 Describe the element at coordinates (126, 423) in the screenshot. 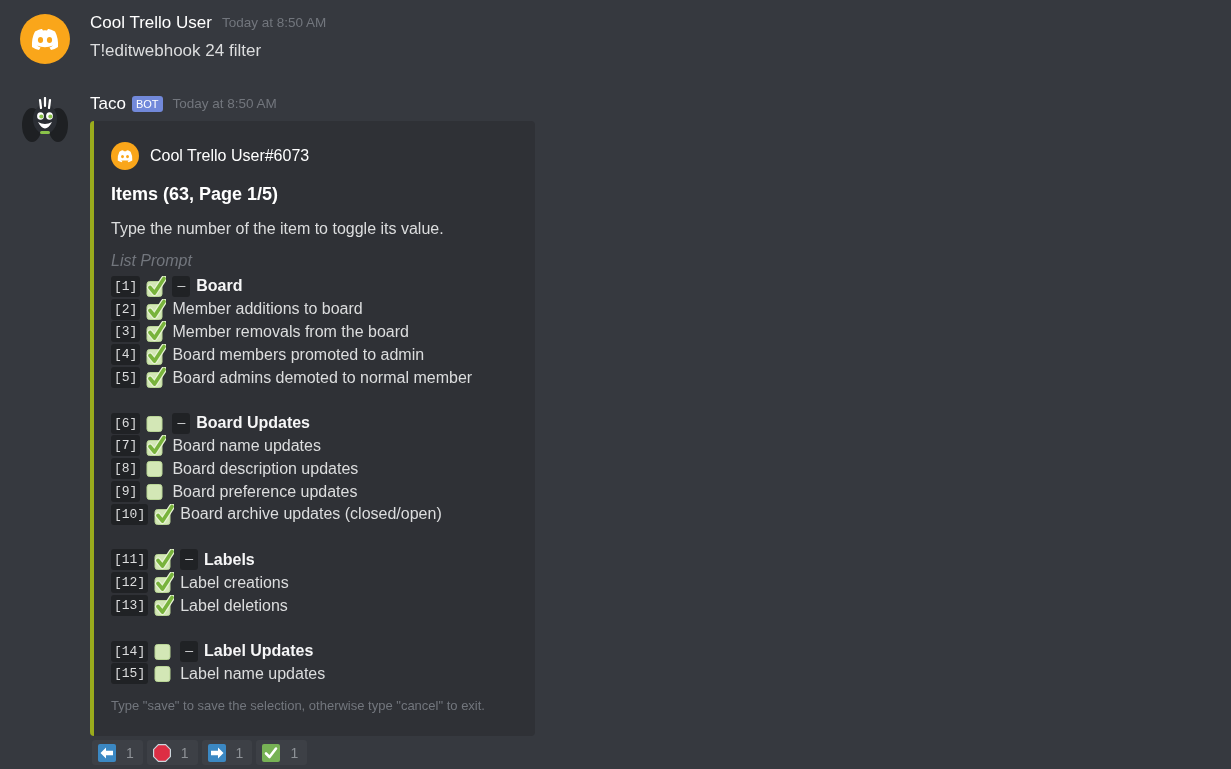

I see `item-number: [6]` at that location.